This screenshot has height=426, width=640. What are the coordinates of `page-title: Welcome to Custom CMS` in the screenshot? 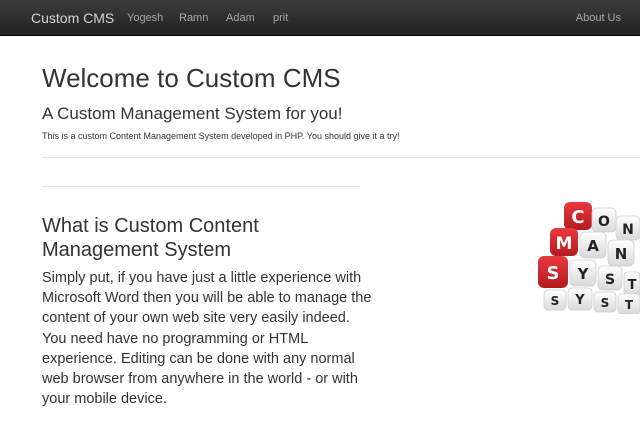 It's located at (191, 78).